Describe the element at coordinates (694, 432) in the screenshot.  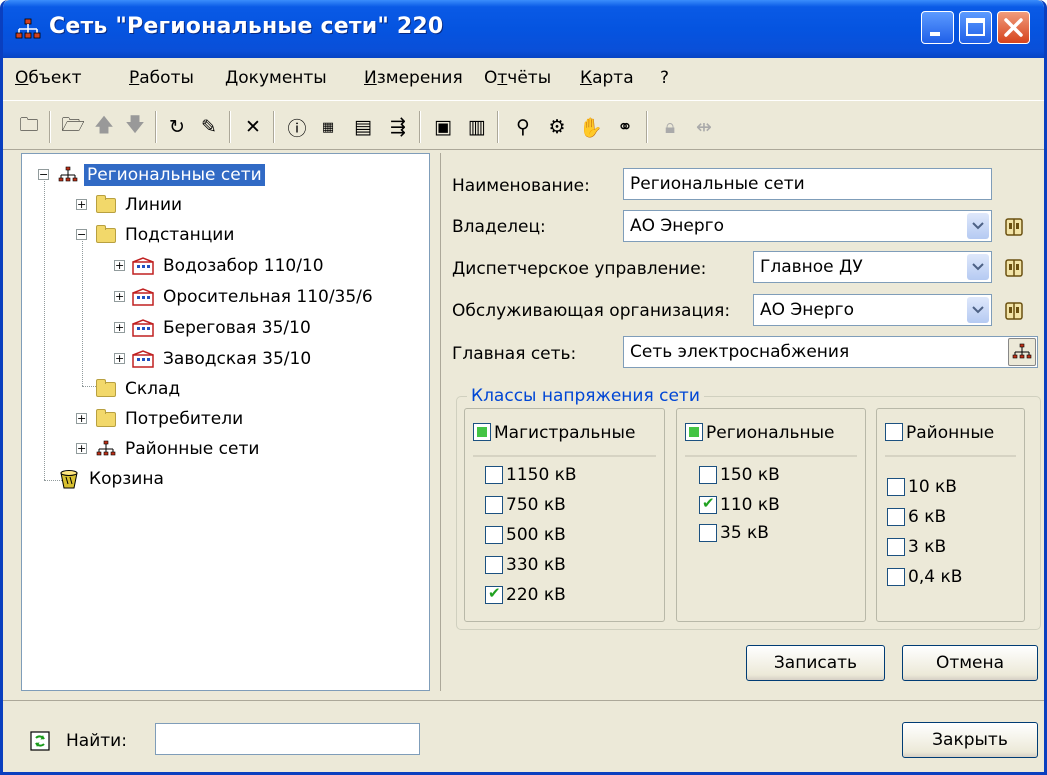
I see `checkbox-group-regional` at that location.